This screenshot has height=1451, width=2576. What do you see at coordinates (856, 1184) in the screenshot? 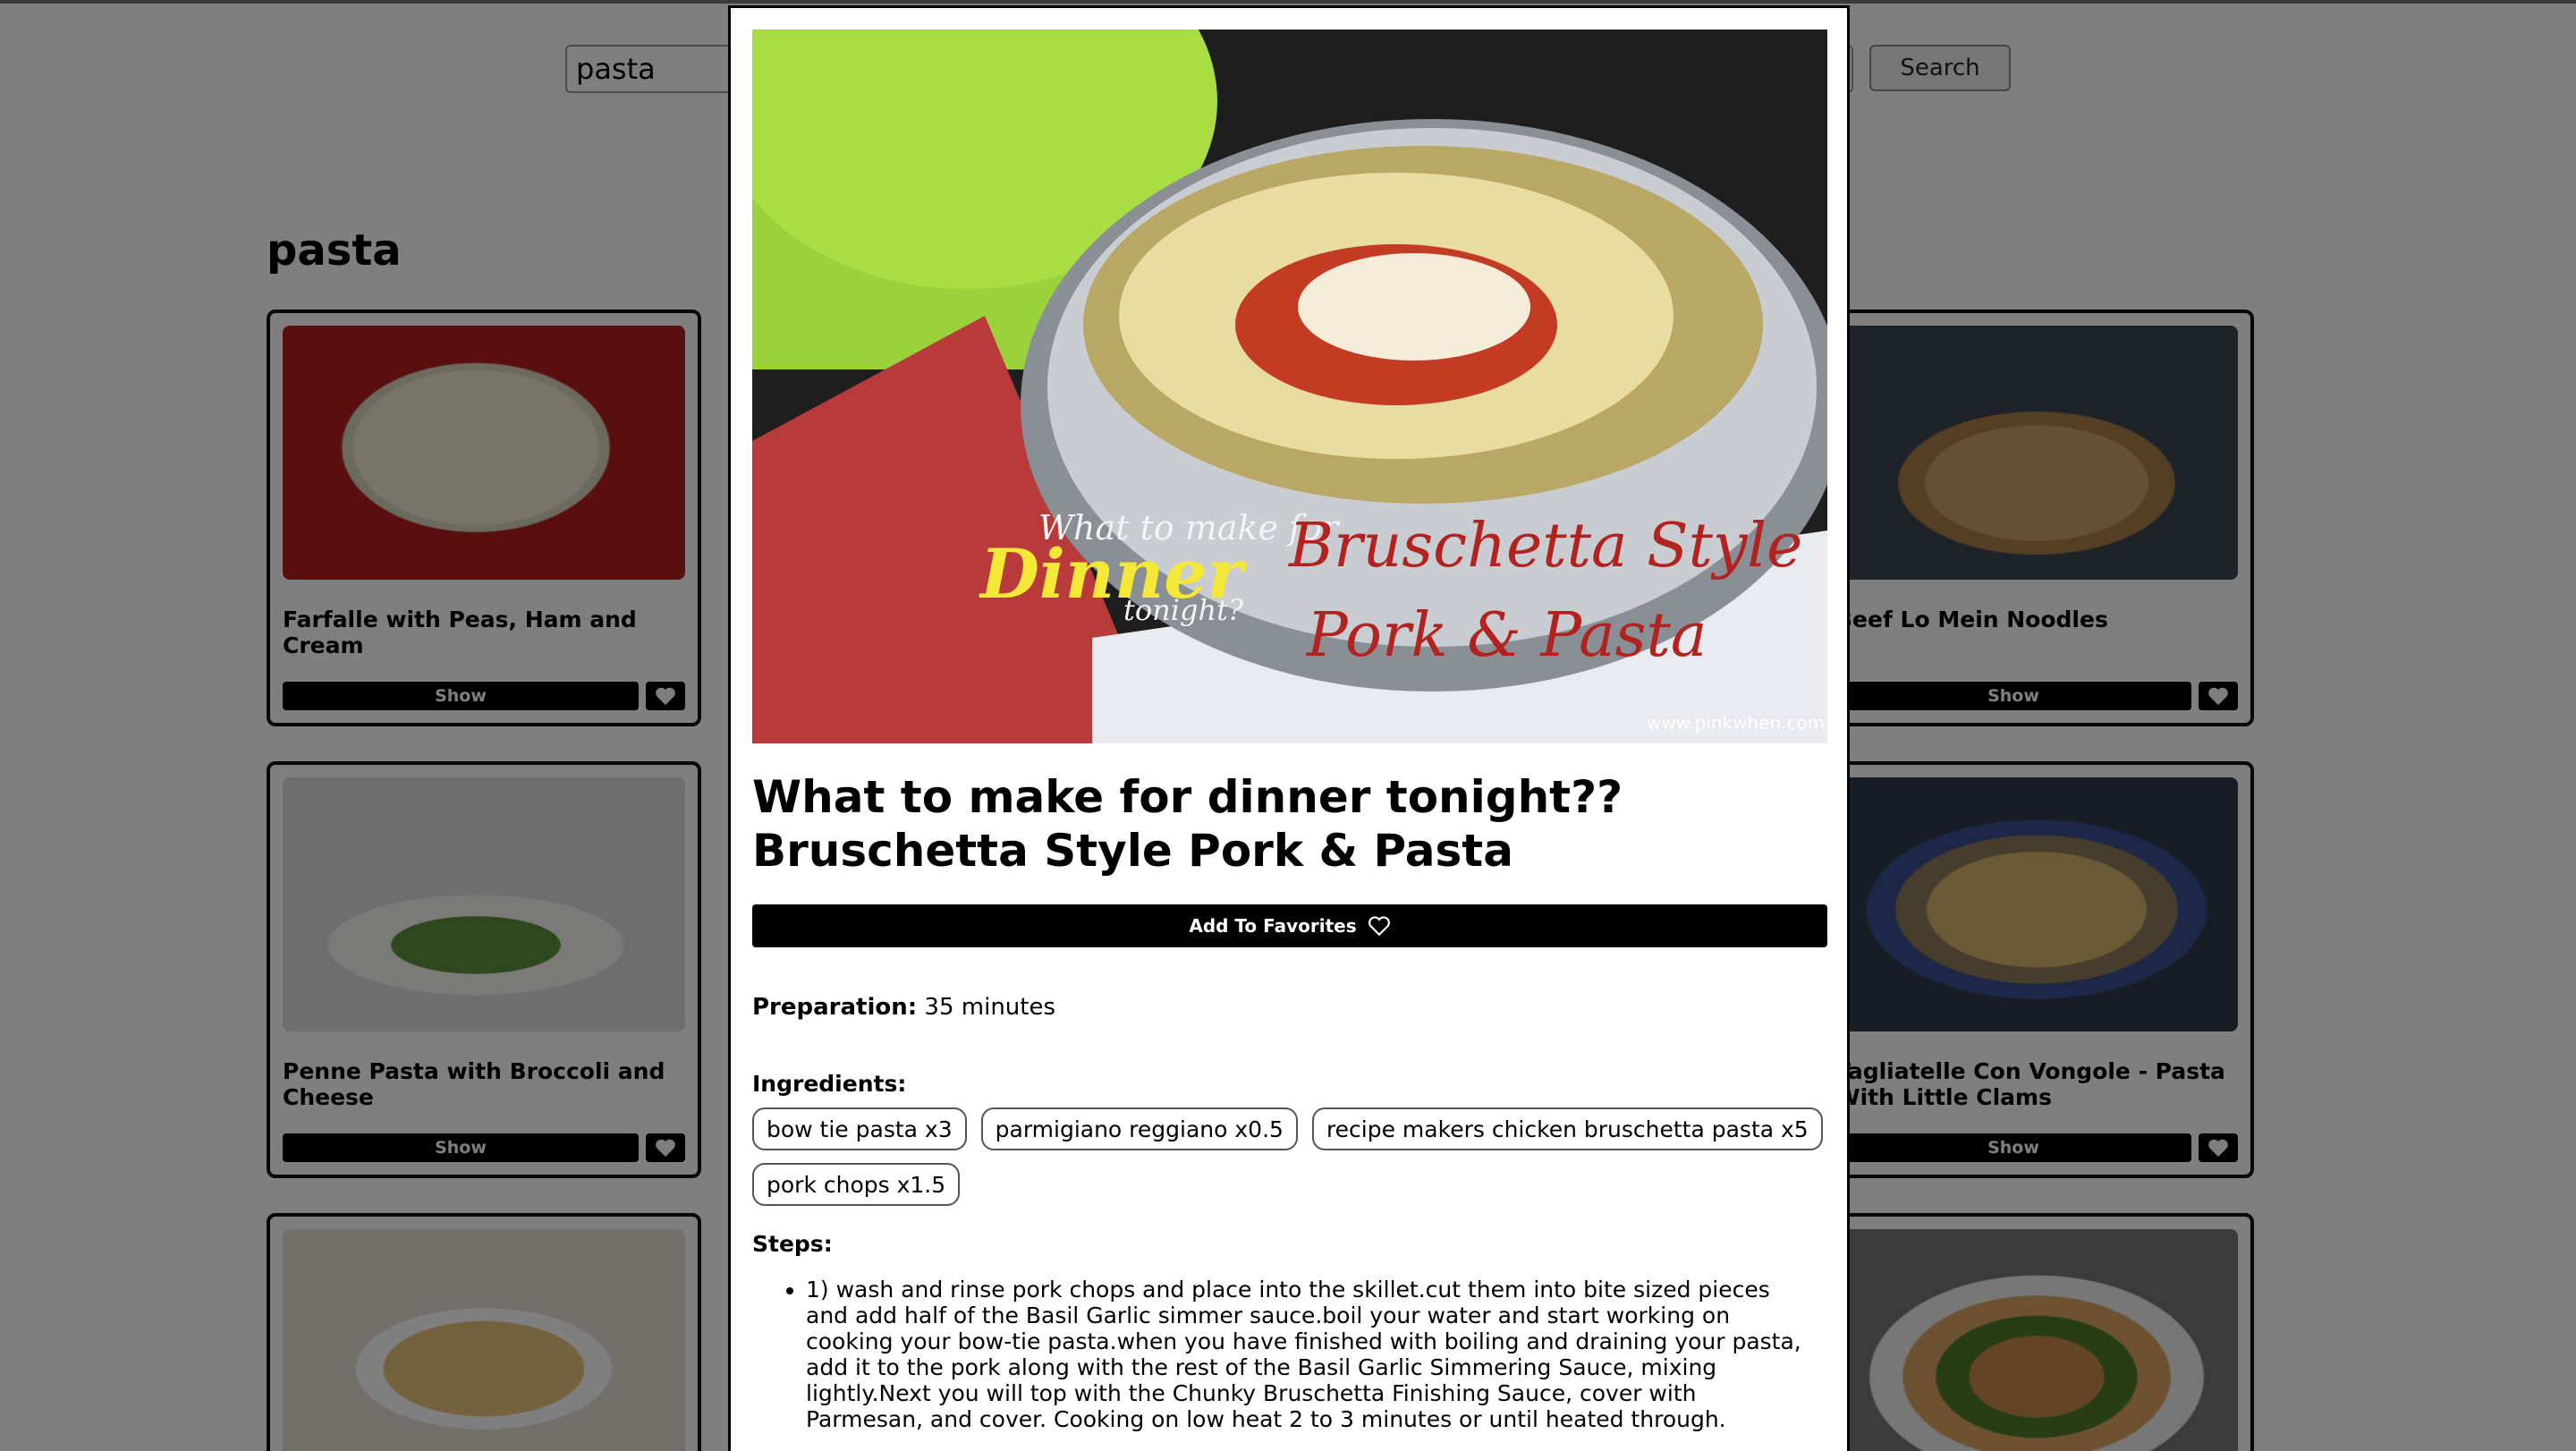
I see `ingredient-chip: pork chops x1.5` at bounding box center [856, 1184].